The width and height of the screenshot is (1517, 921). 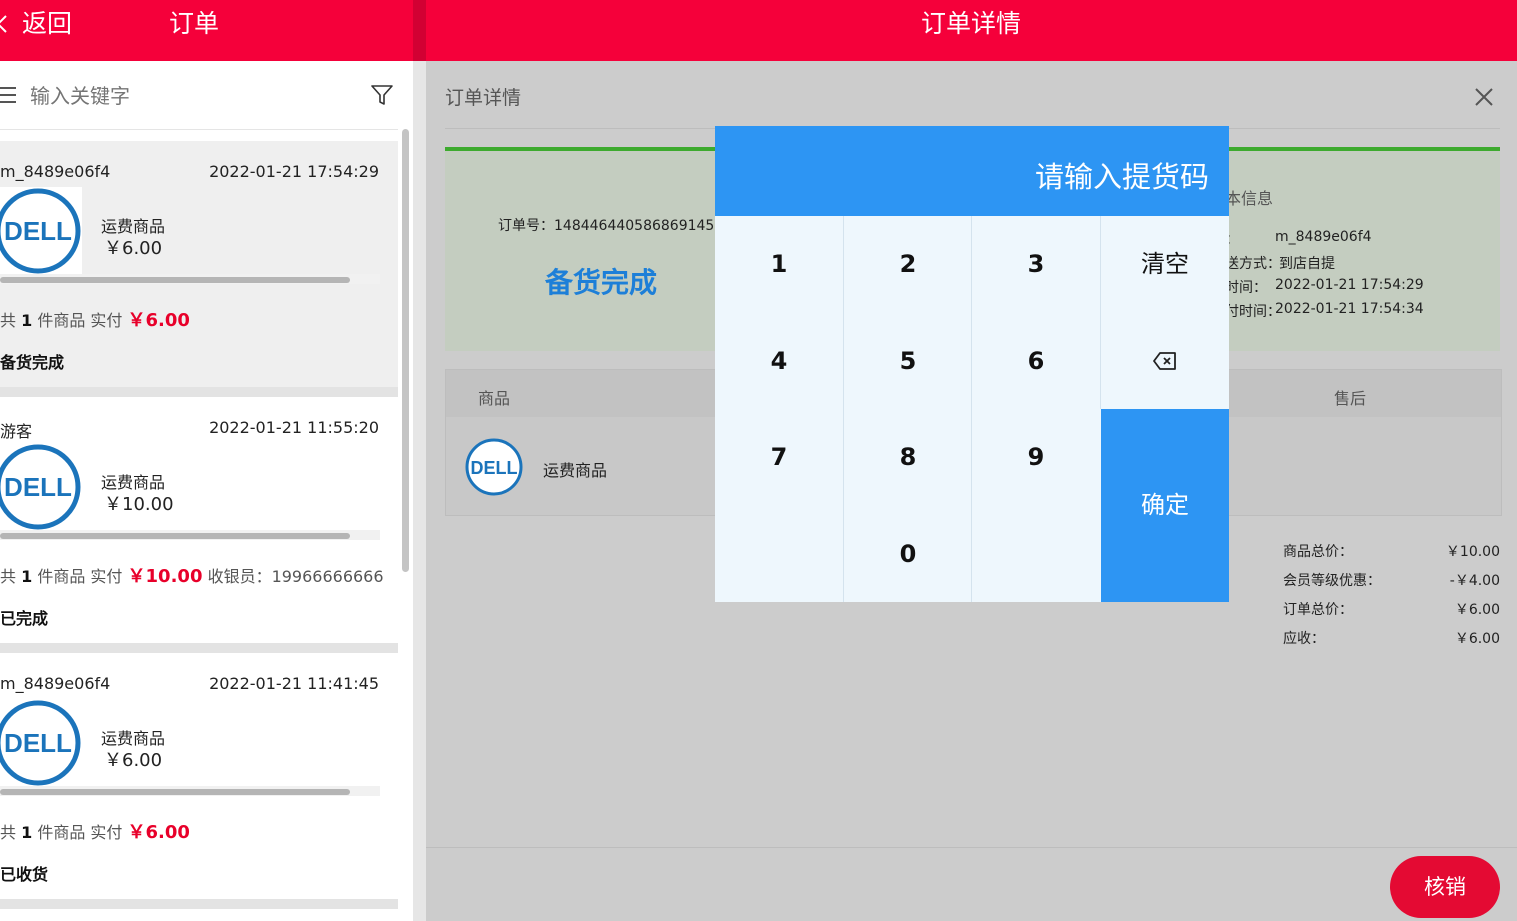 What do you see at coordinates (908, 361) in the screenshot?
I see `key-5: 5` at bounding box center [908, 361].